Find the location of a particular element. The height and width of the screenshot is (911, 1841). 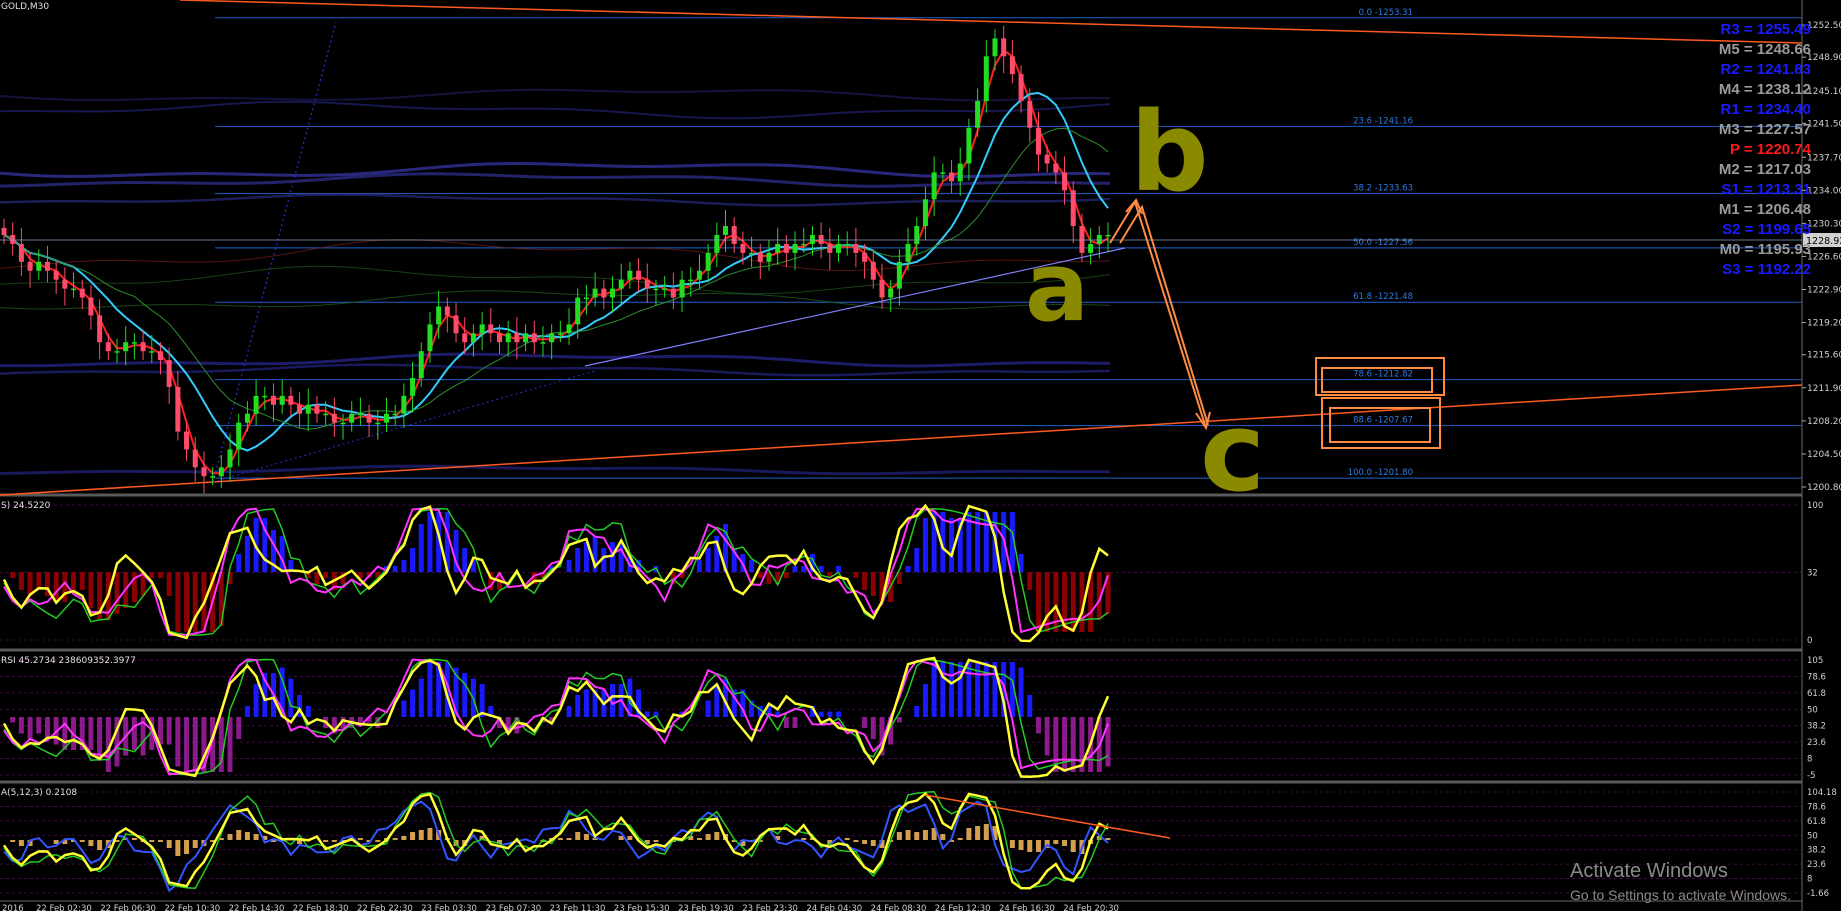

pivot-level: R3 = 1255.49 is located at coordinates (1766, 29).